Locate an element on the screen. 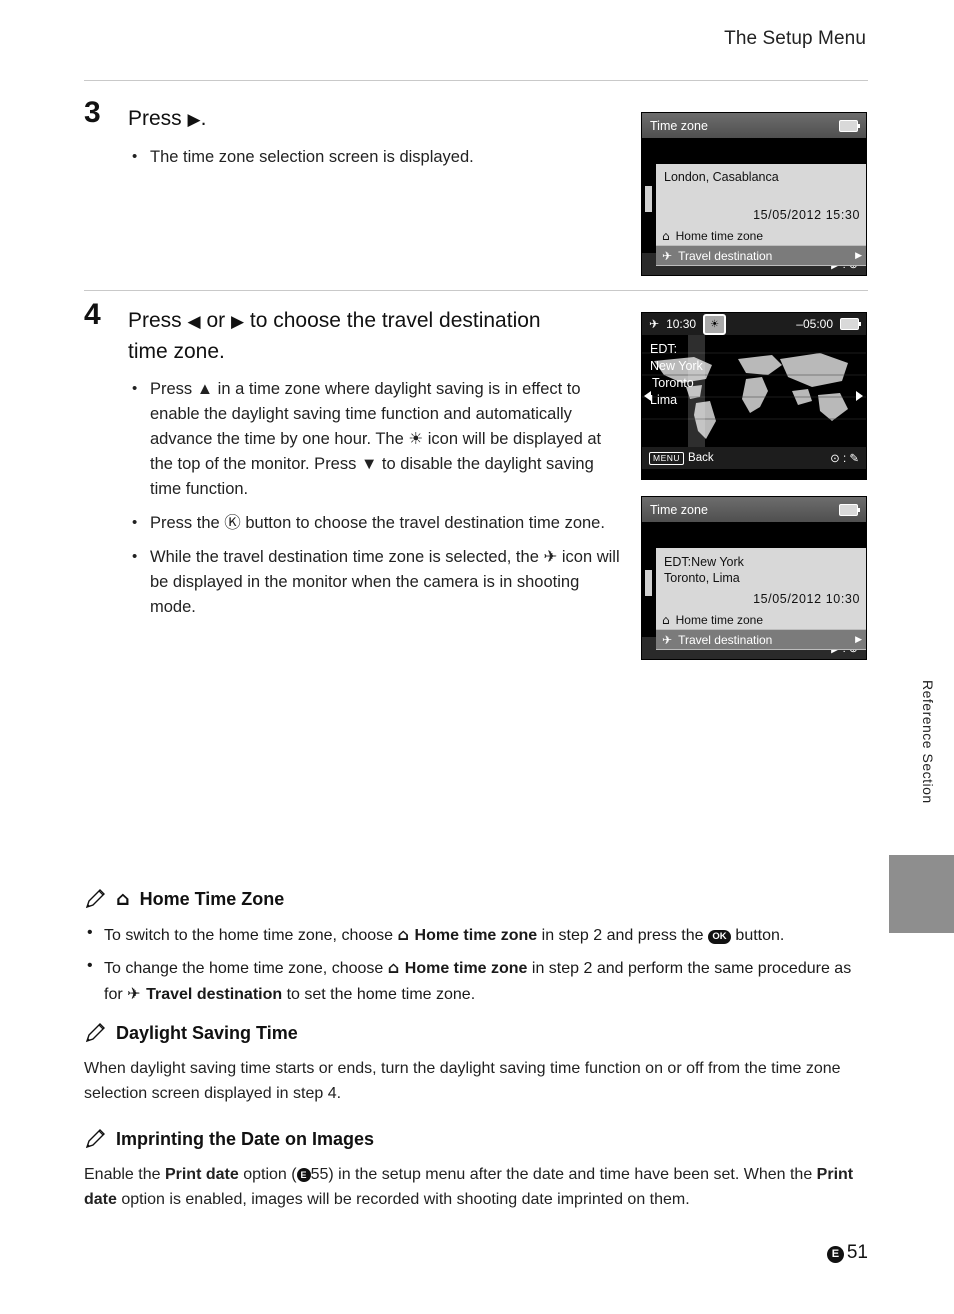 The height and width of the screenshot is (1314, 954). screen2-back: MENU Back is located at coordinates (681, 458).